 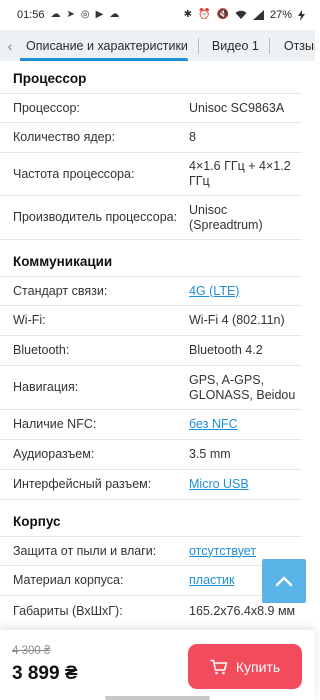 I want to click on tab-reviews: Отзывы, so click(x=292, y=45).